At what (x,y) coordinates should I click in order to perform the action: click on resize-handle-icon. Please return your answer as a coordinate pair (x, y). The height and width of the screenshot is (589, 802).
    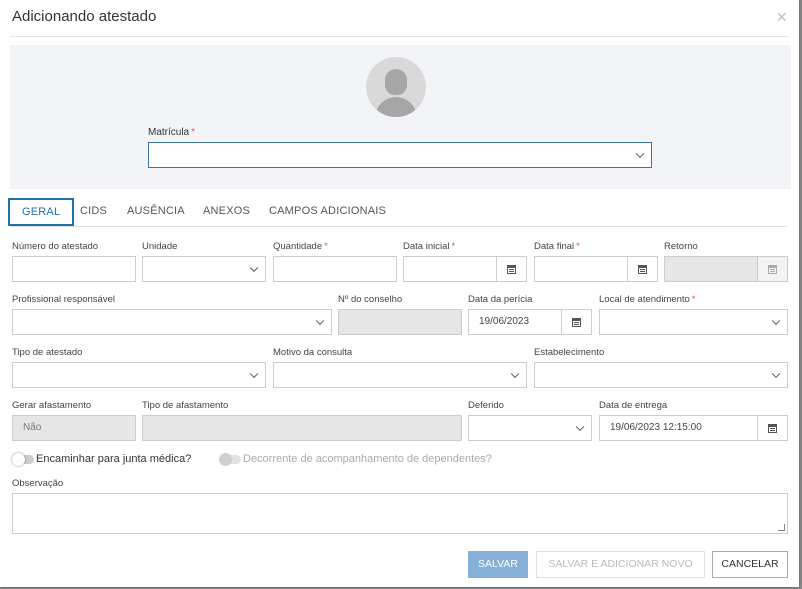
    Looking at the image, I should click on (781, 527).